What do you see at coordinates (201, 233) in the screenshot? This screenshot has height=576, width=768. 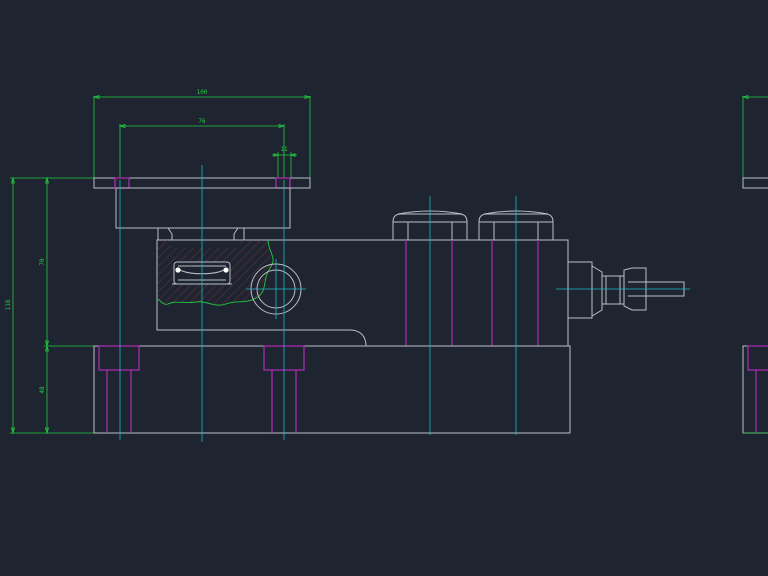 I see `load-button-stud` at bounding box center [201, 233].